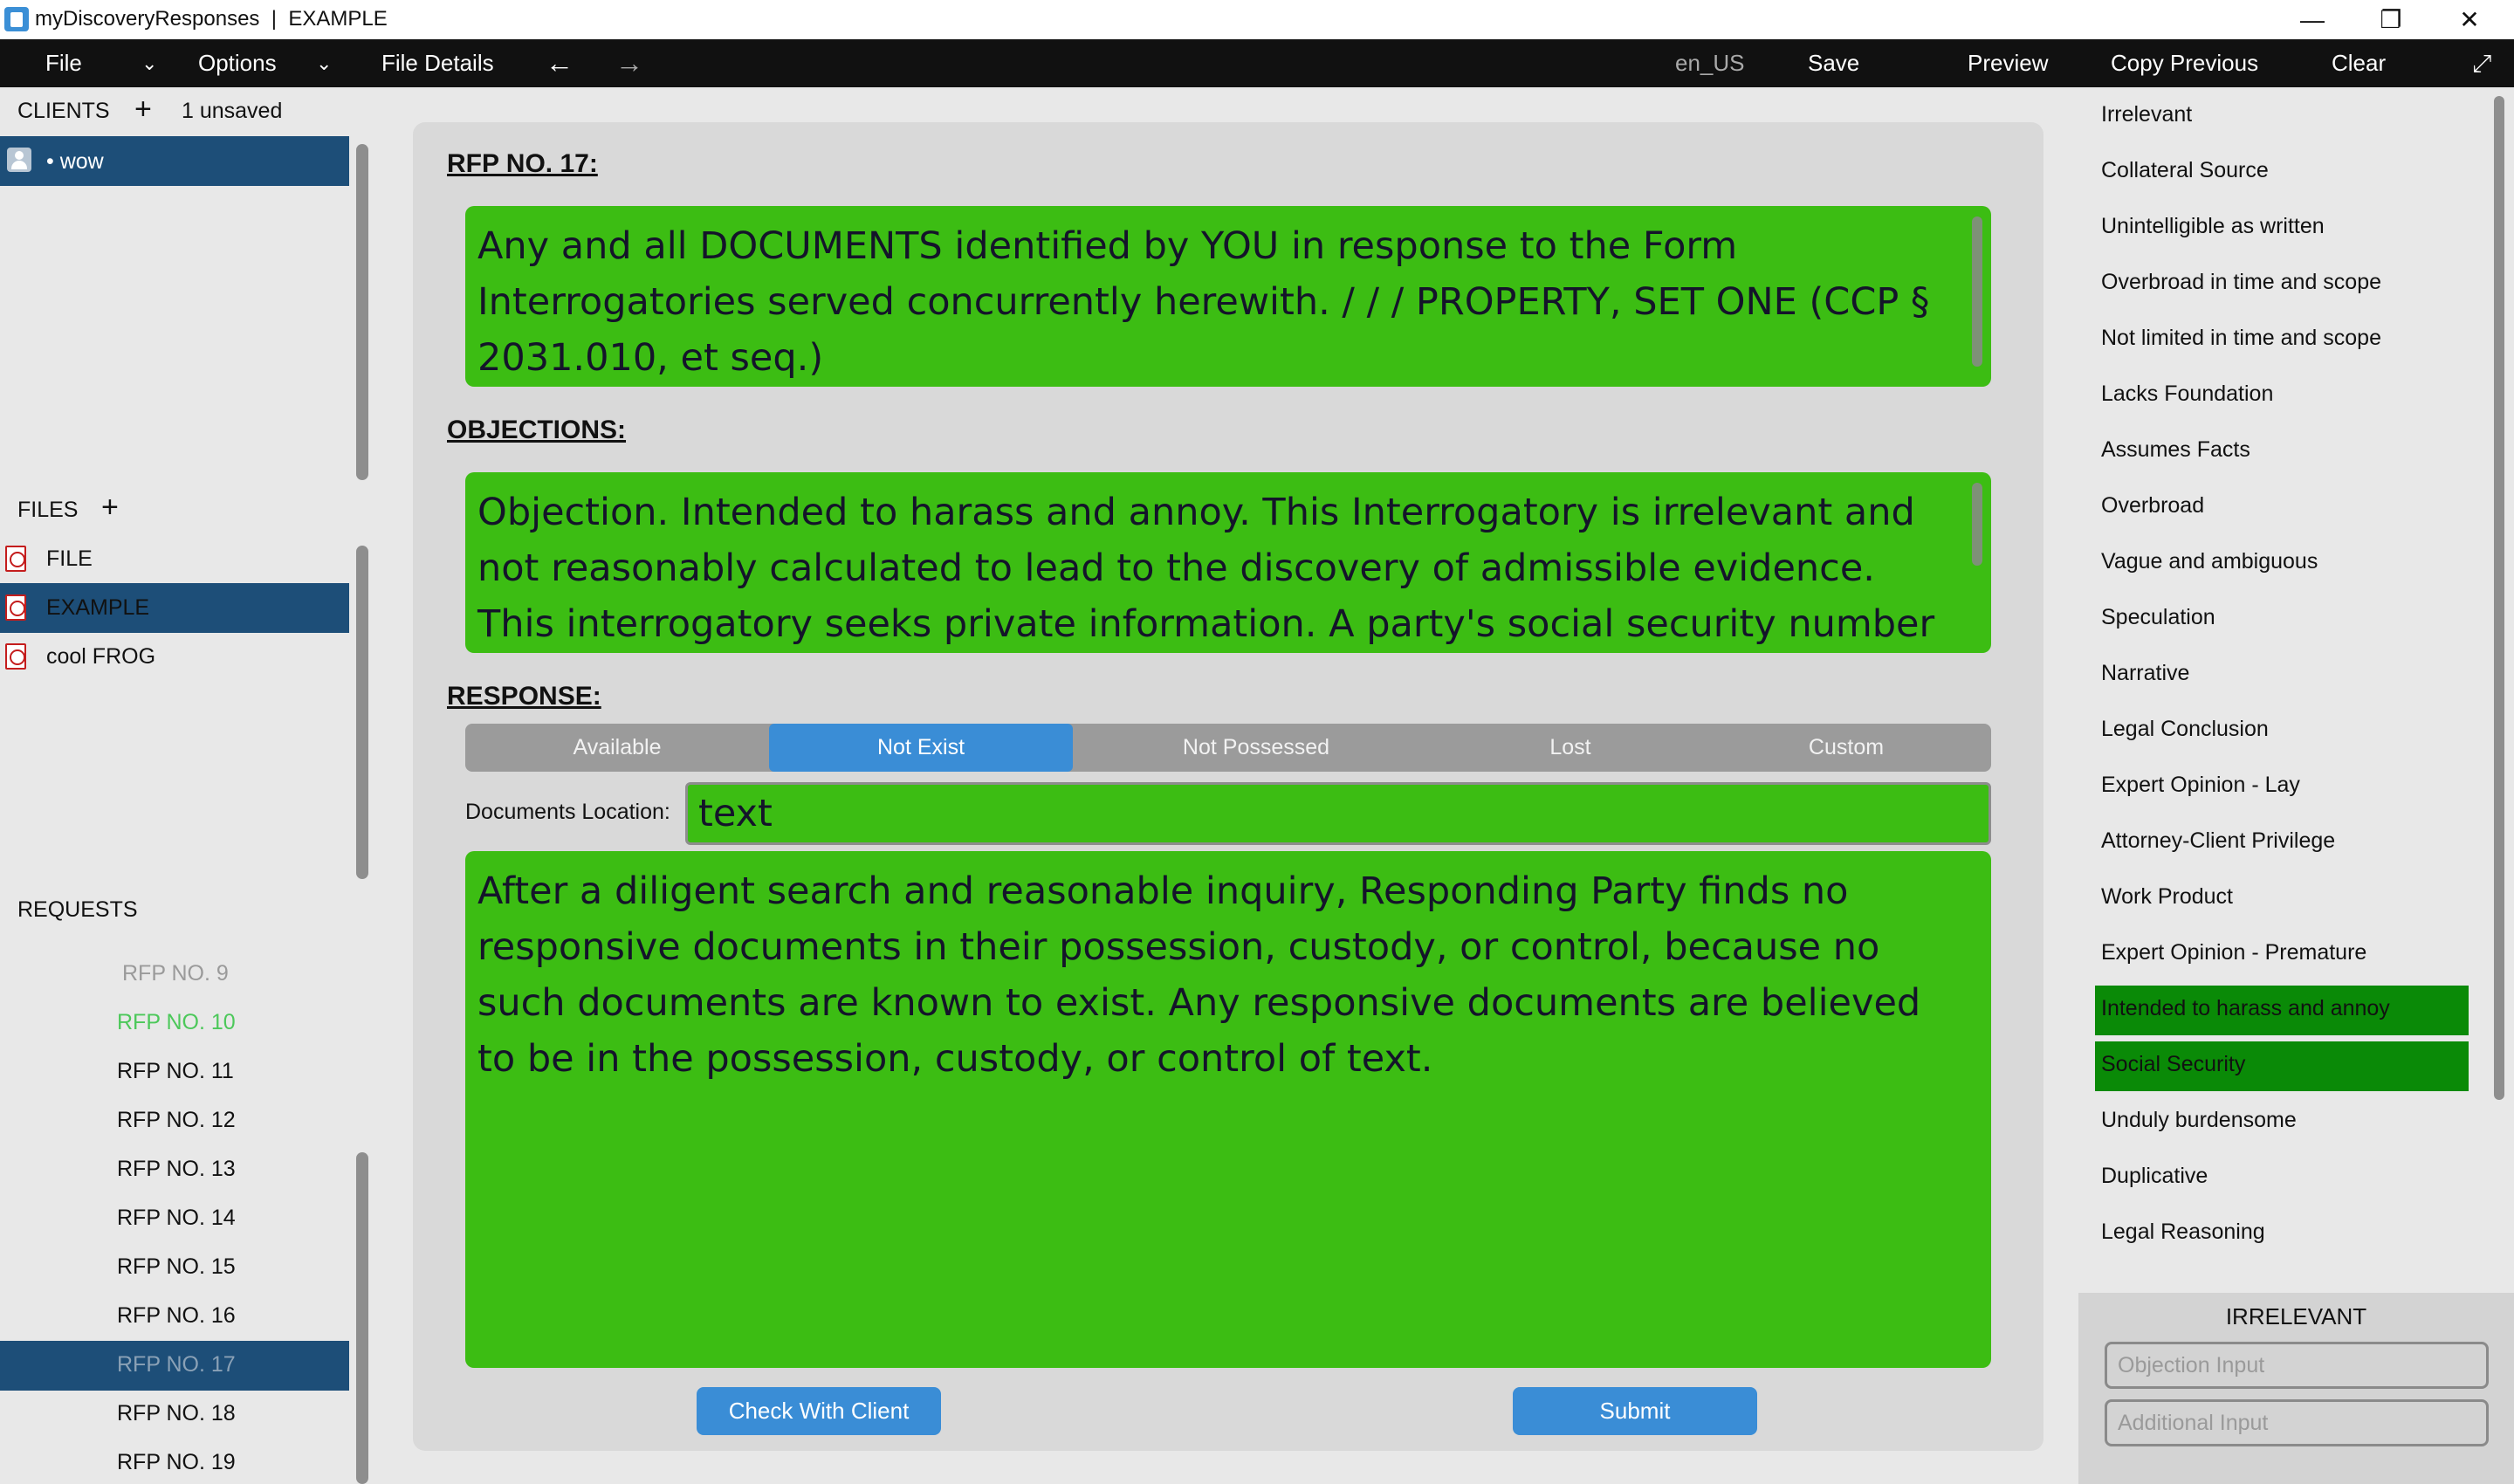  What do you see at coordinates (175, 974) in the screenshot?
I see `request-row: RFP NO. 9` at bounding box center [175, 974].